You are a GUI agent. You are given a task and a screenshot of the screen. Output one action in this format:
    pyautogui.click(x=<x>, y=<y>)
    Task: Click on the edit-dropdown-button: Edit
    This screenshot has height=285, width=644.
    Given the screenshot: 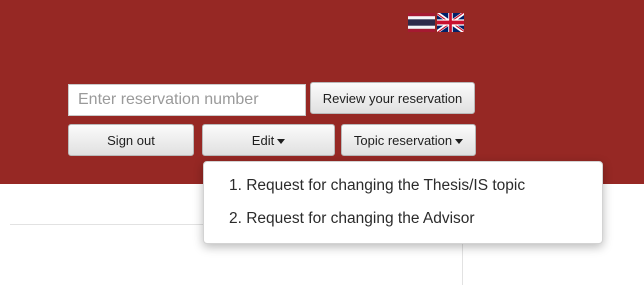 What is the action you would take?
    pyautogui.click(x=268, y=140)
    